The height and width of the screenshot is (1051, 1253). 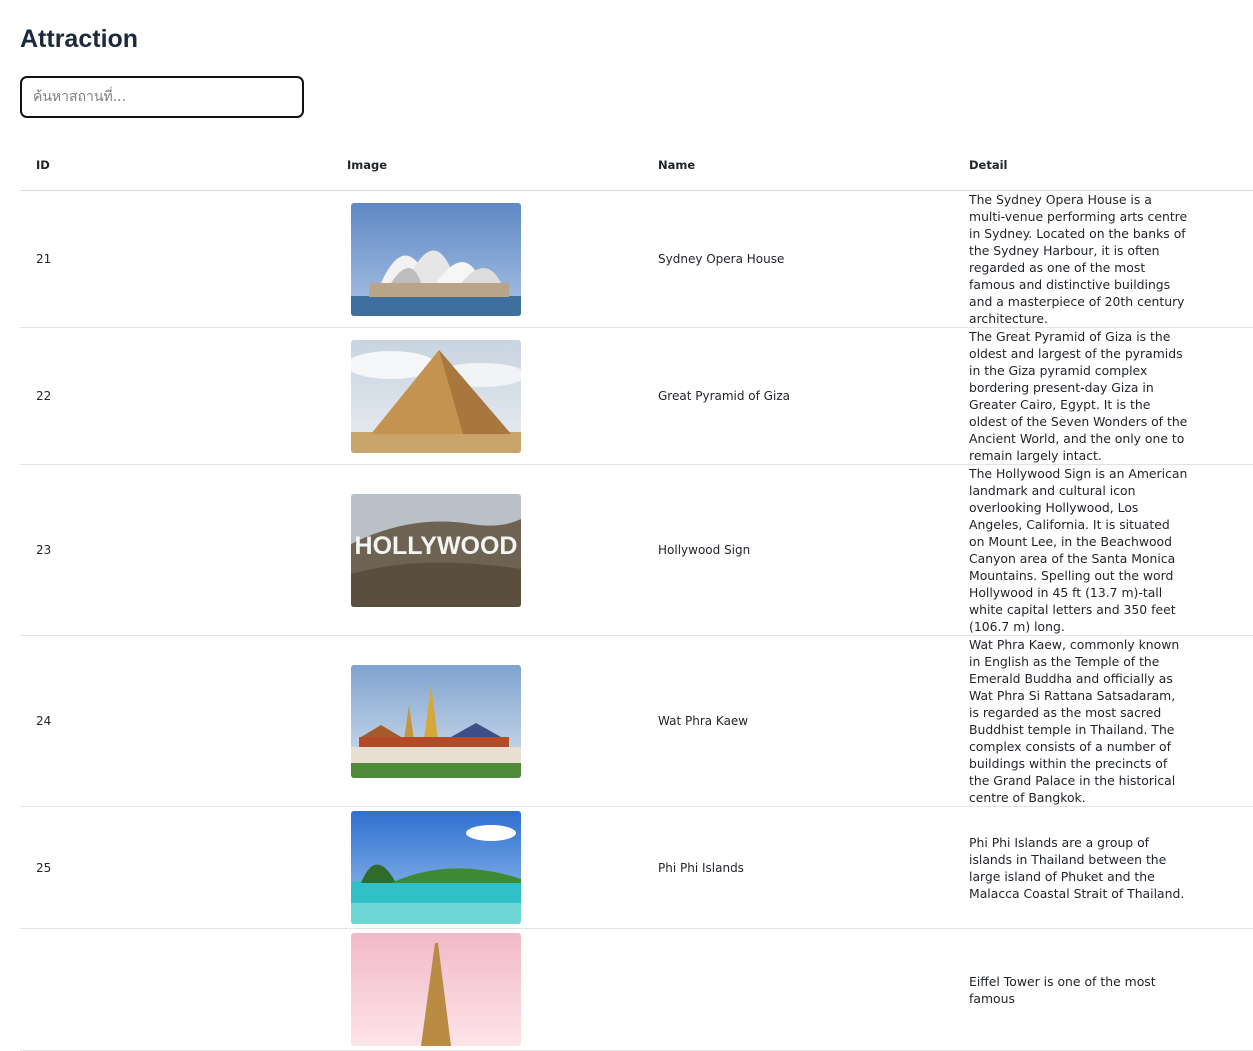 I want to click on row-name: Phi Phi Islands, so click(x=797, y=867).